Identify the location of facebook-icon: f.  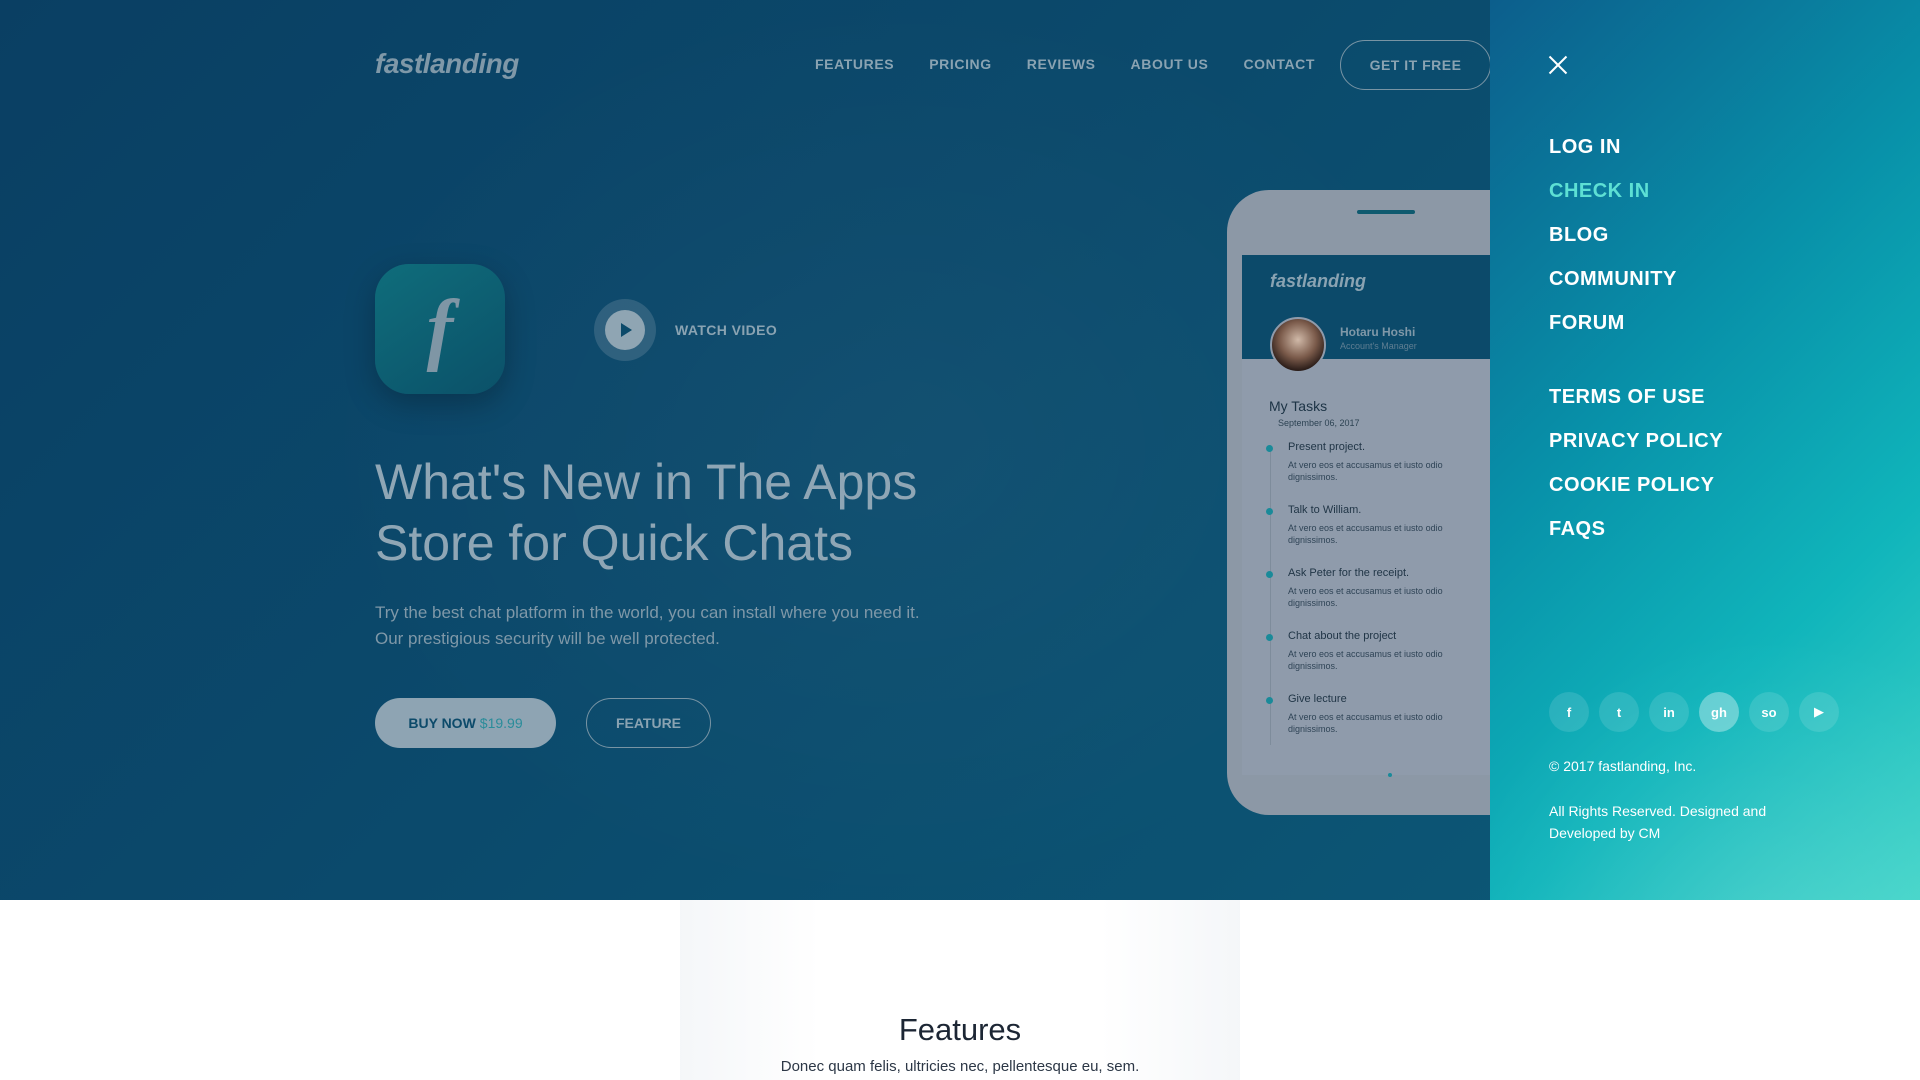
(1569, 712).